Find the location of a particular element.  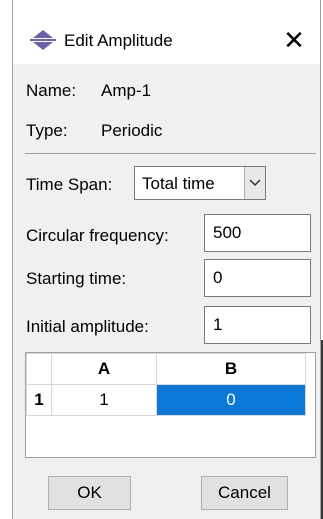

circular-frequency-input is located at coordinates (257, 233).